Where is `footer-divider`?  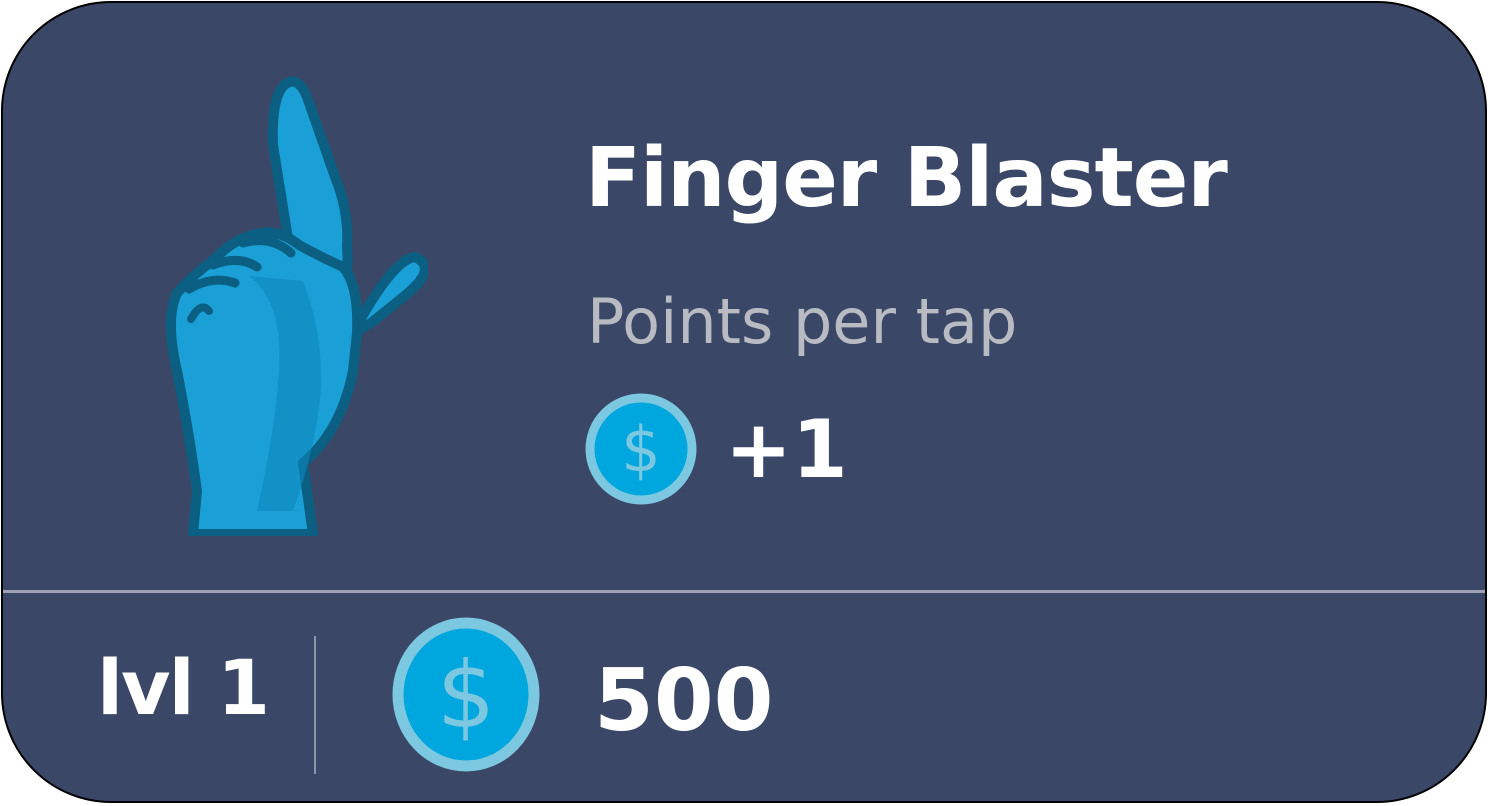 footer-divider is located at coordinates (315, 705).